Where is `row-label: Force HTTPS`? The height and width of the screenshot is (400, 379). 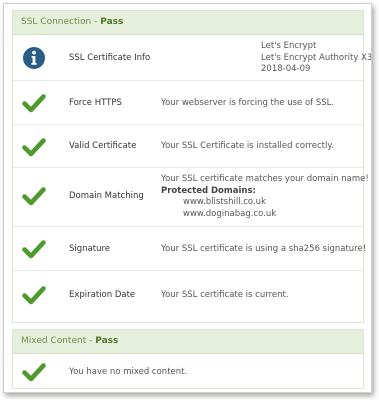
row-label: Force HTTPS is located at coordinates (95, 103).